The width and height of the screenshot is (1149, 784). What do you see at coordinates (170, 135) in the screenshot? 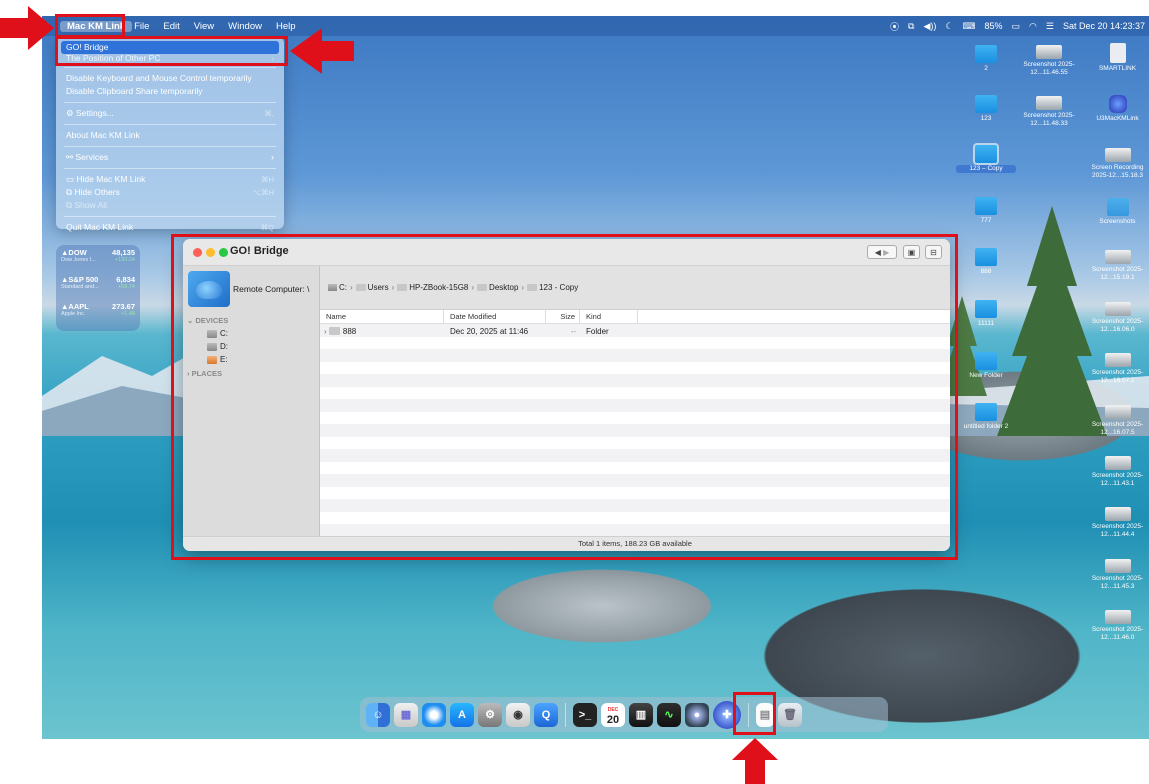
I see `menu-item-about: About Mac KM Link` at bounding box center [170, 135].